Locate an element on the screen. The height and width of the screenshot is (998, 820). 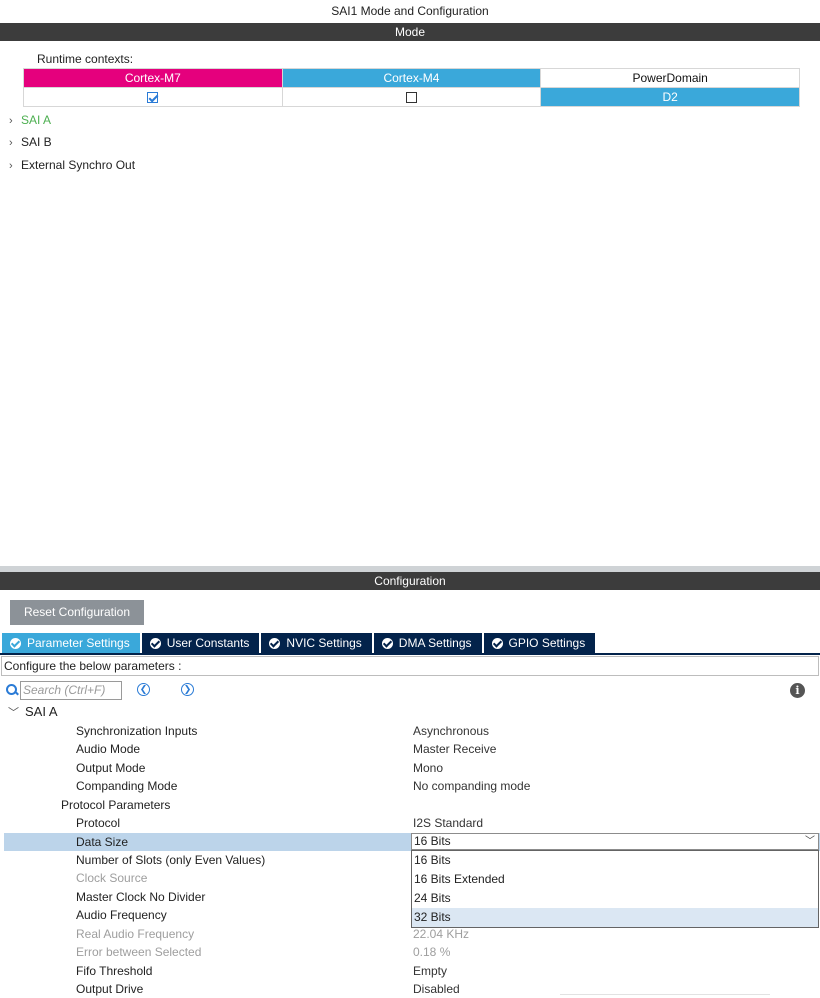
data-size-select: 16 Bits ﹀ is located at coordinates (615, 841).